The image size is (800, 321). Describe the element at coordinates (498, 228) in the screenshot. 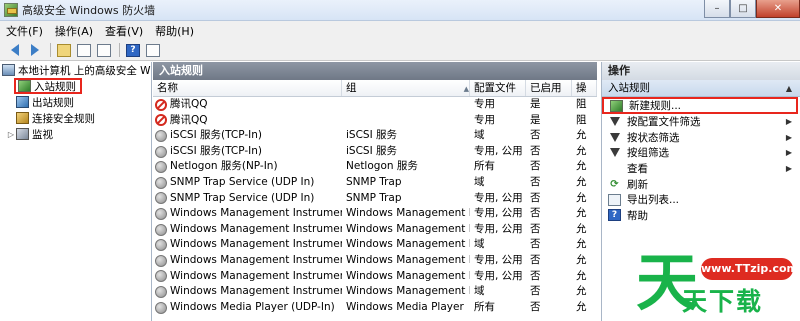

I see `rule-profile: 专用, 公用` at that location.